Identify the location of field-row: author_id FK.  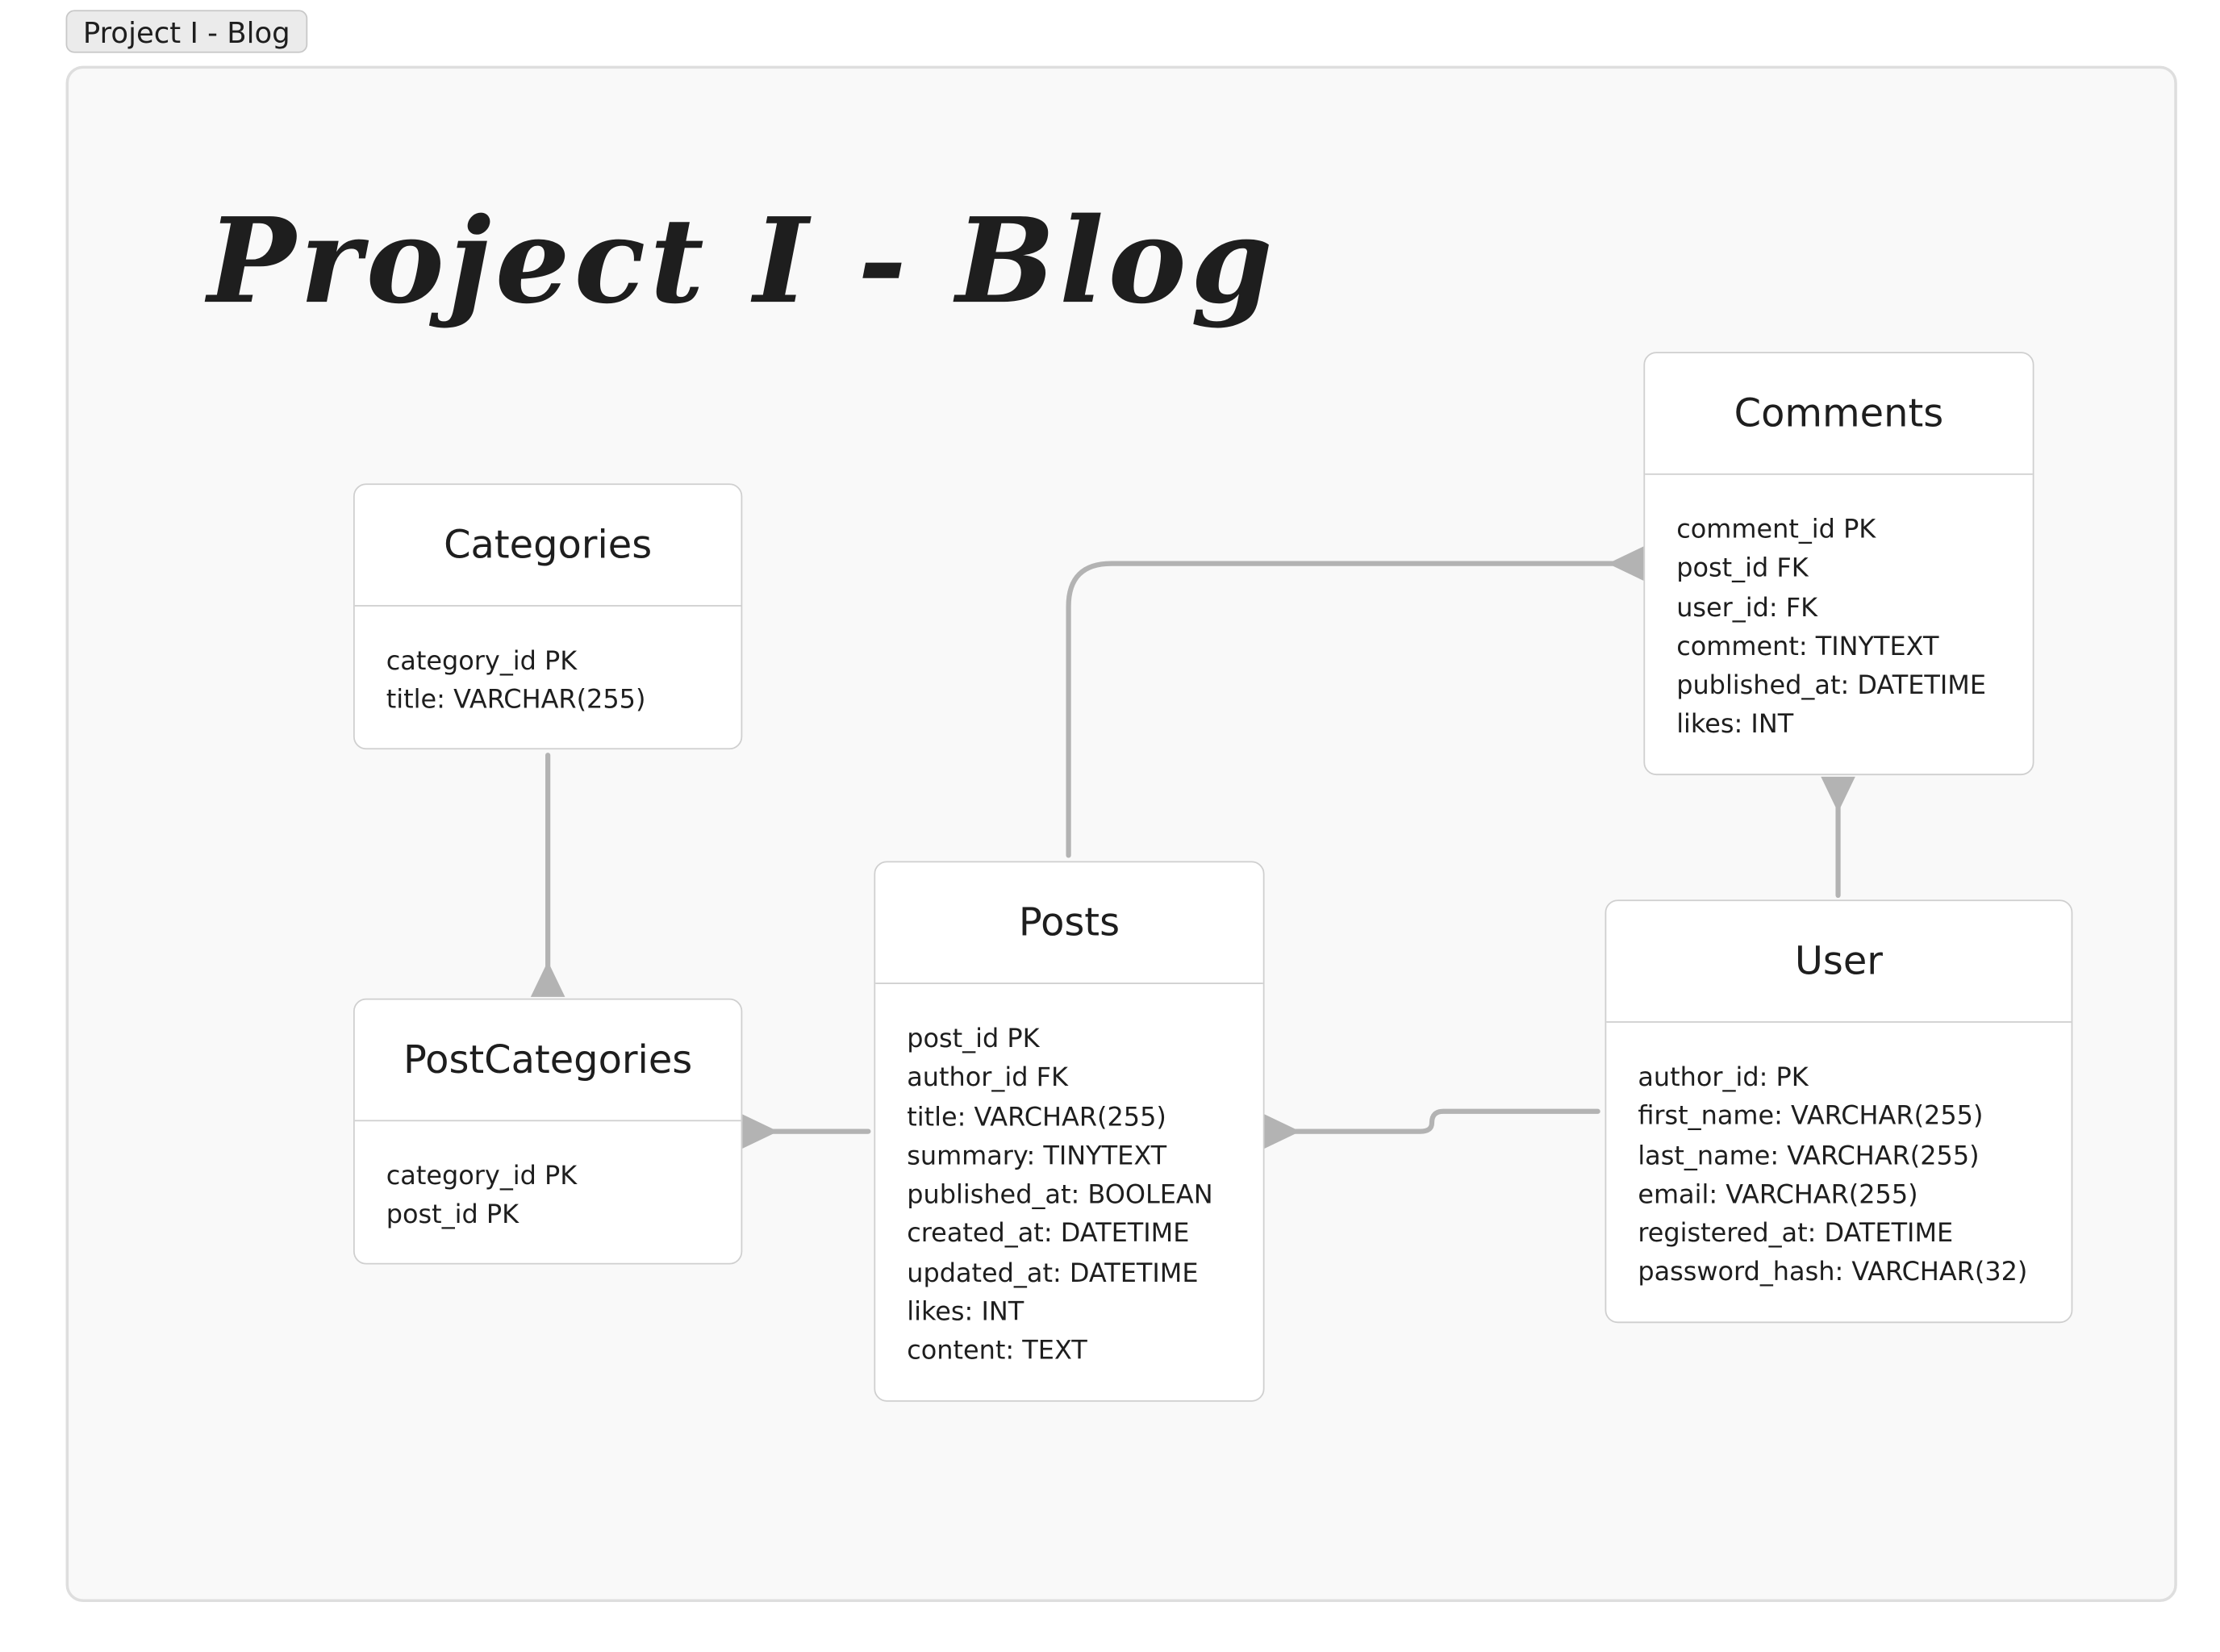
(987, 1078).